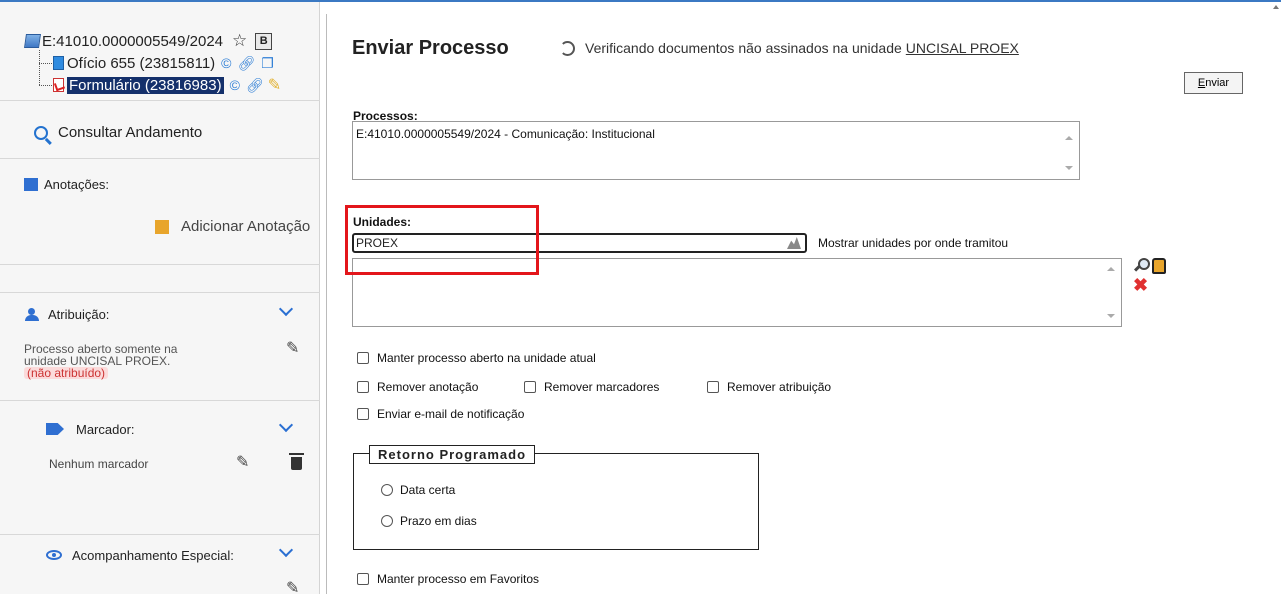 Image resolution: width=1281 pixels, height=594 pixels. Describe the element at coordinates (32, 314) in the screenshot. I see `users-icon` at that location.